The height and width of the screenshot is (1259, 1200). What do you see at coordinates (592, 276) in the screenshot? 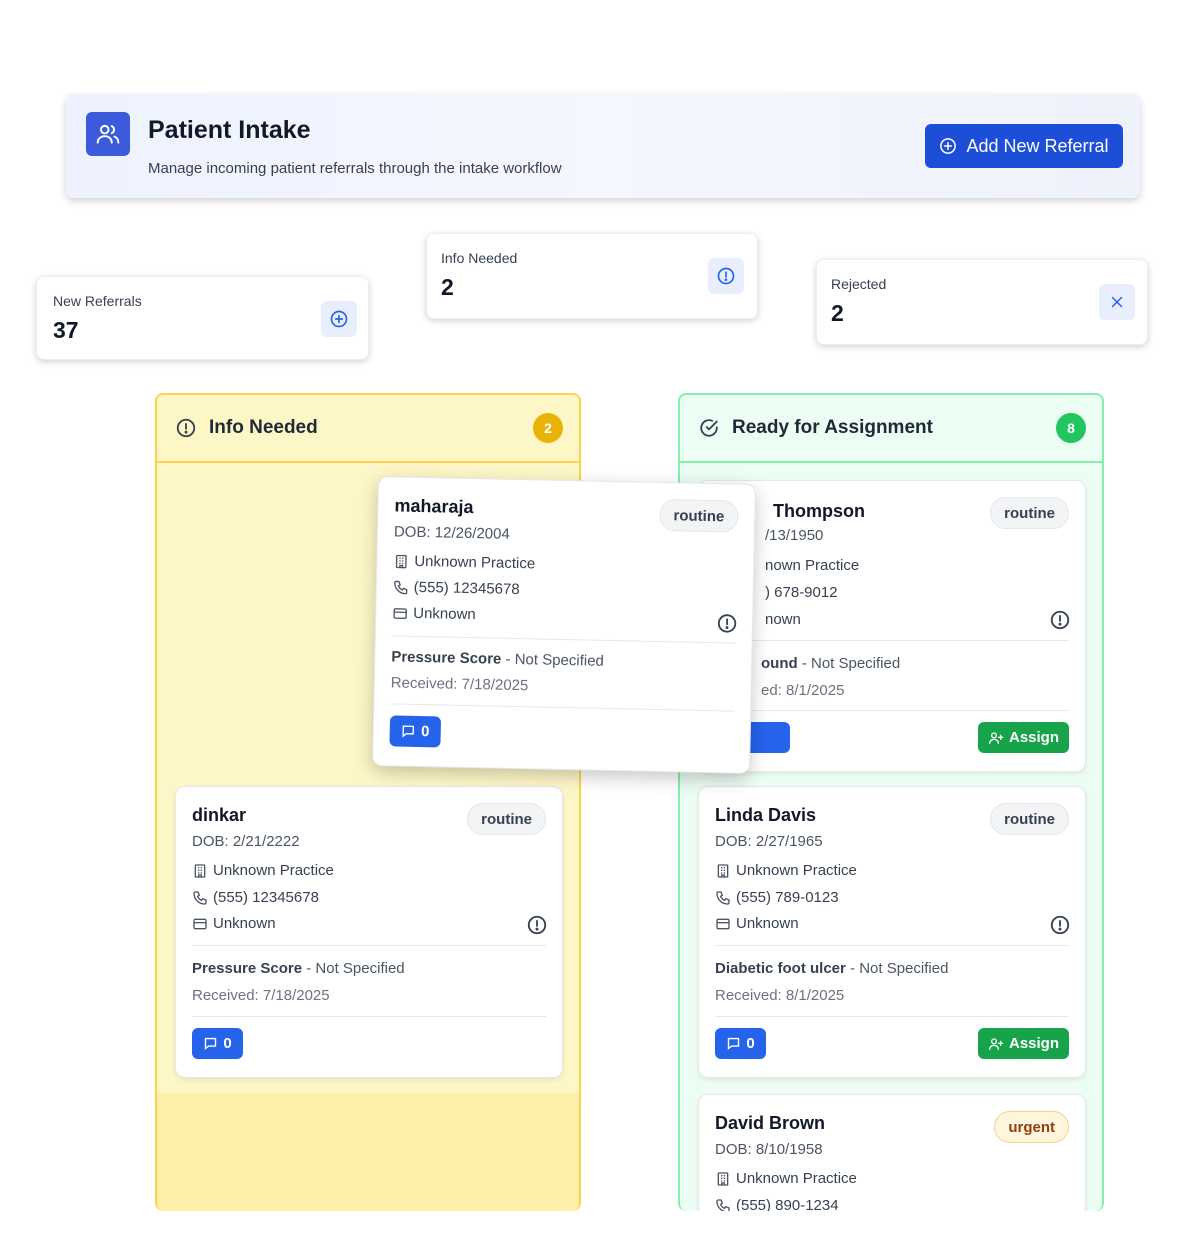
I see `stat-card-info-needed: Info Needed 2` at bounding box center [592, 276].